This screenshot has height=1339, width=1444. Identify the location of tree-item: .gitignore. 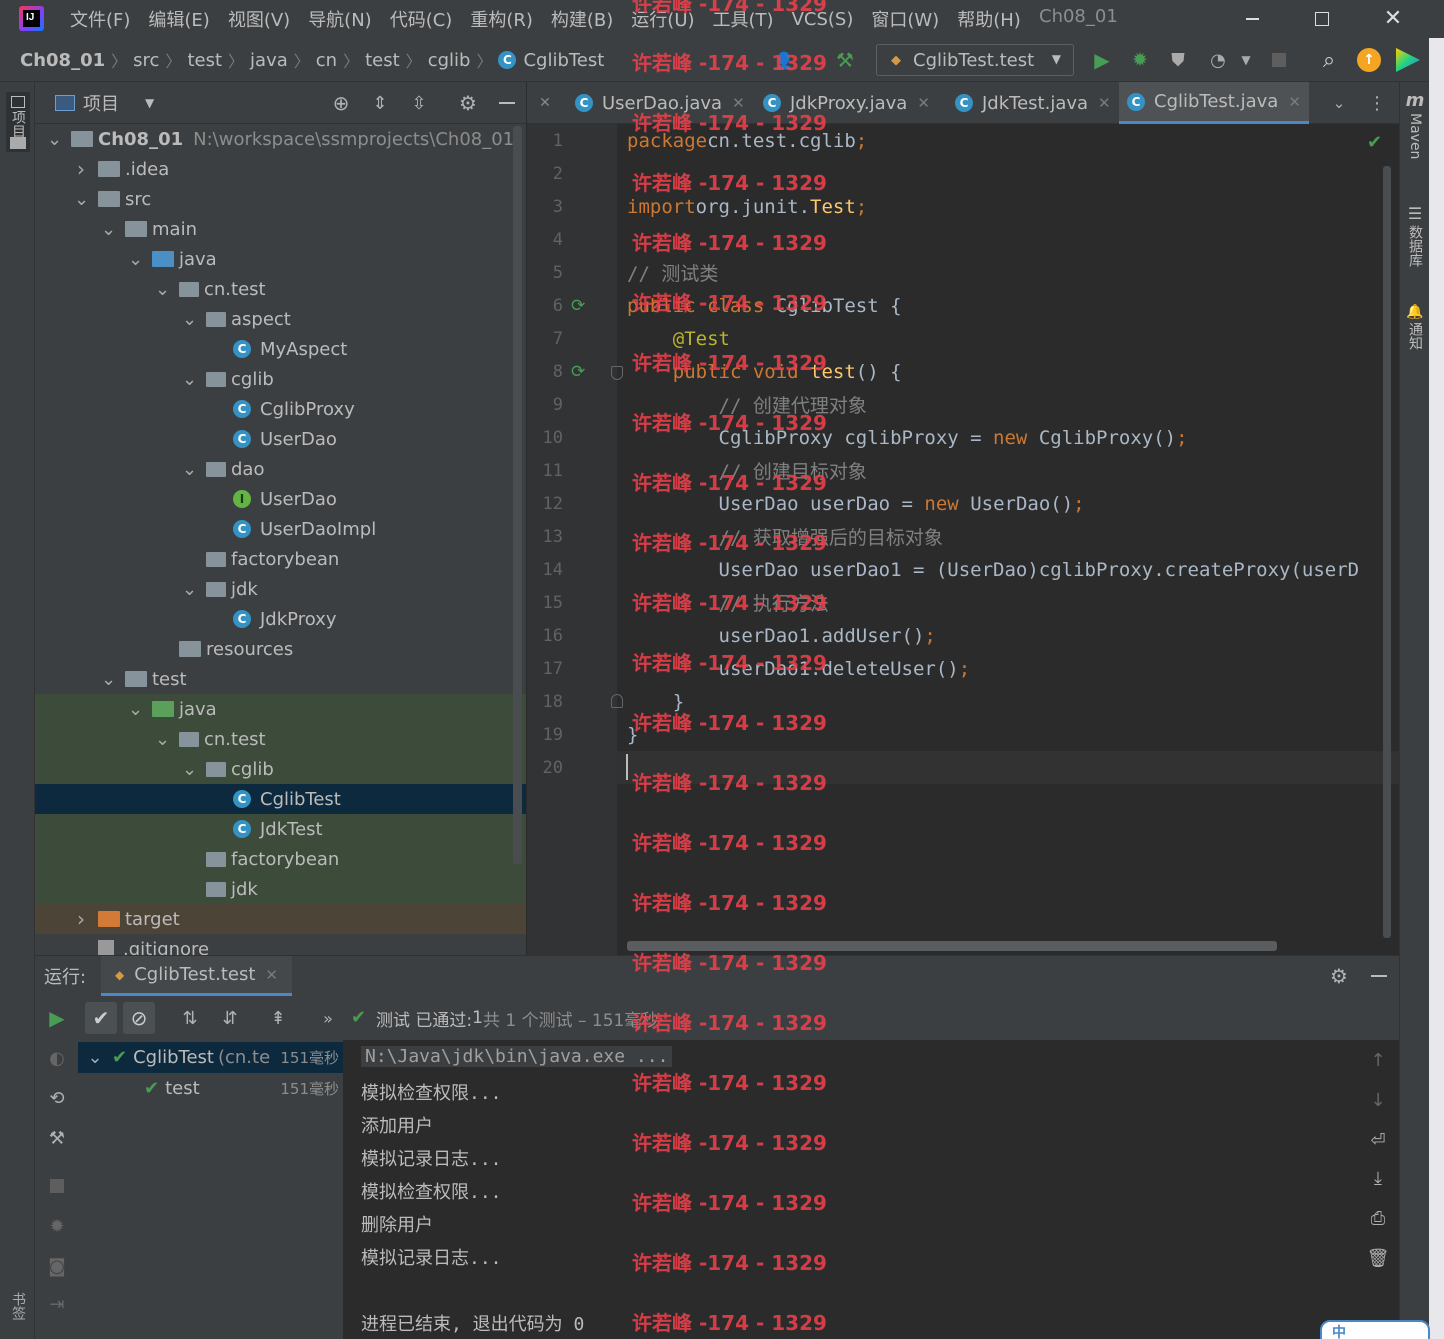
(280, 944).